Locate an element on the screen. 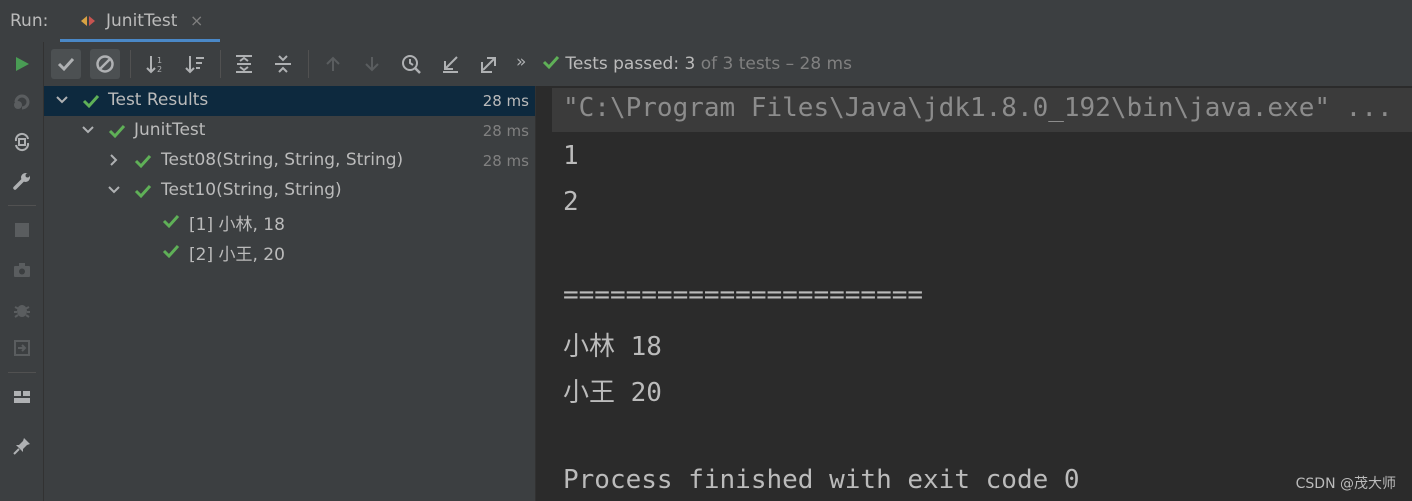 Image resolution: width=1412 pixels, height=501 pixels. status-label: Tests passed: is located at coordinates (622, 64).